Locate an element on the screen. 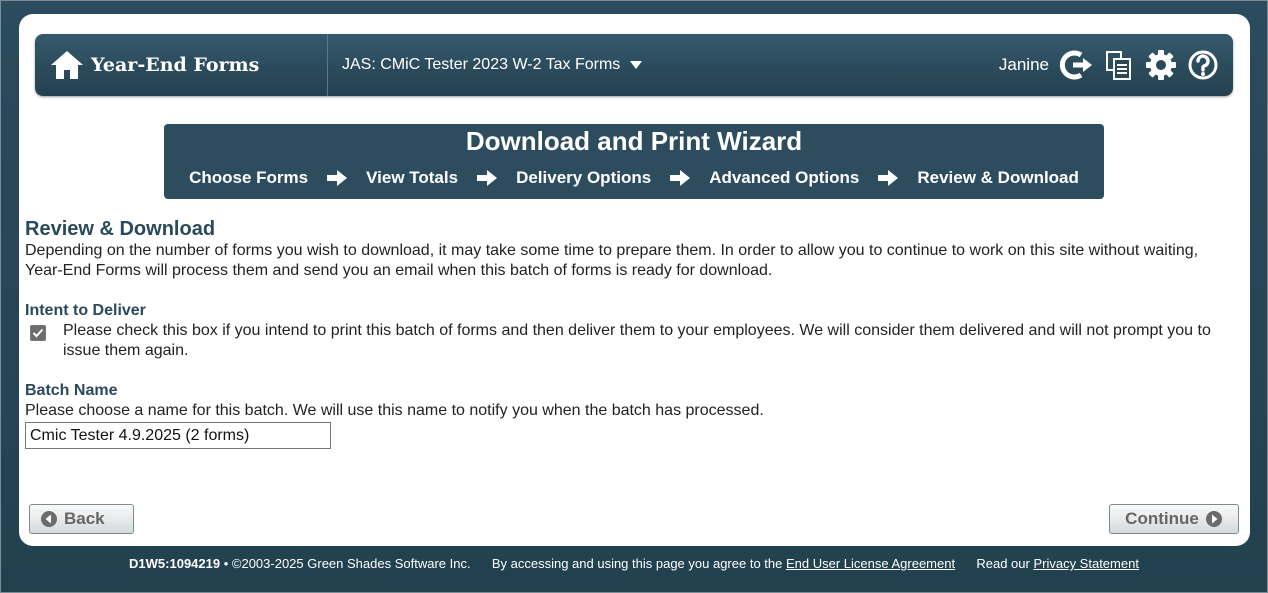 This screenshot has width=1268, height=593. checkmark-icon is located at coordinates (38, 333).